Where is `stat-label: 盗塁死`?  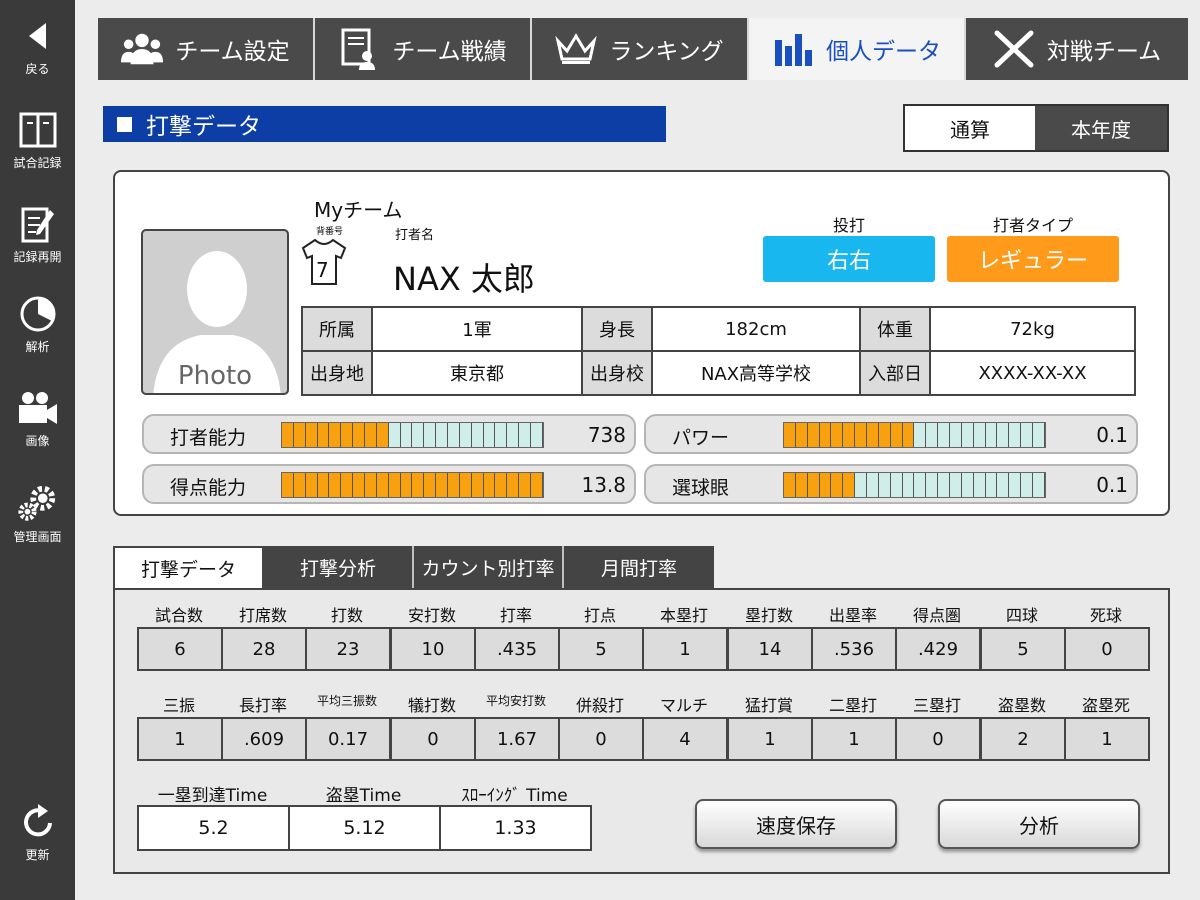
stat-label: 盗塁死 is located at coordinates (1105, 705).